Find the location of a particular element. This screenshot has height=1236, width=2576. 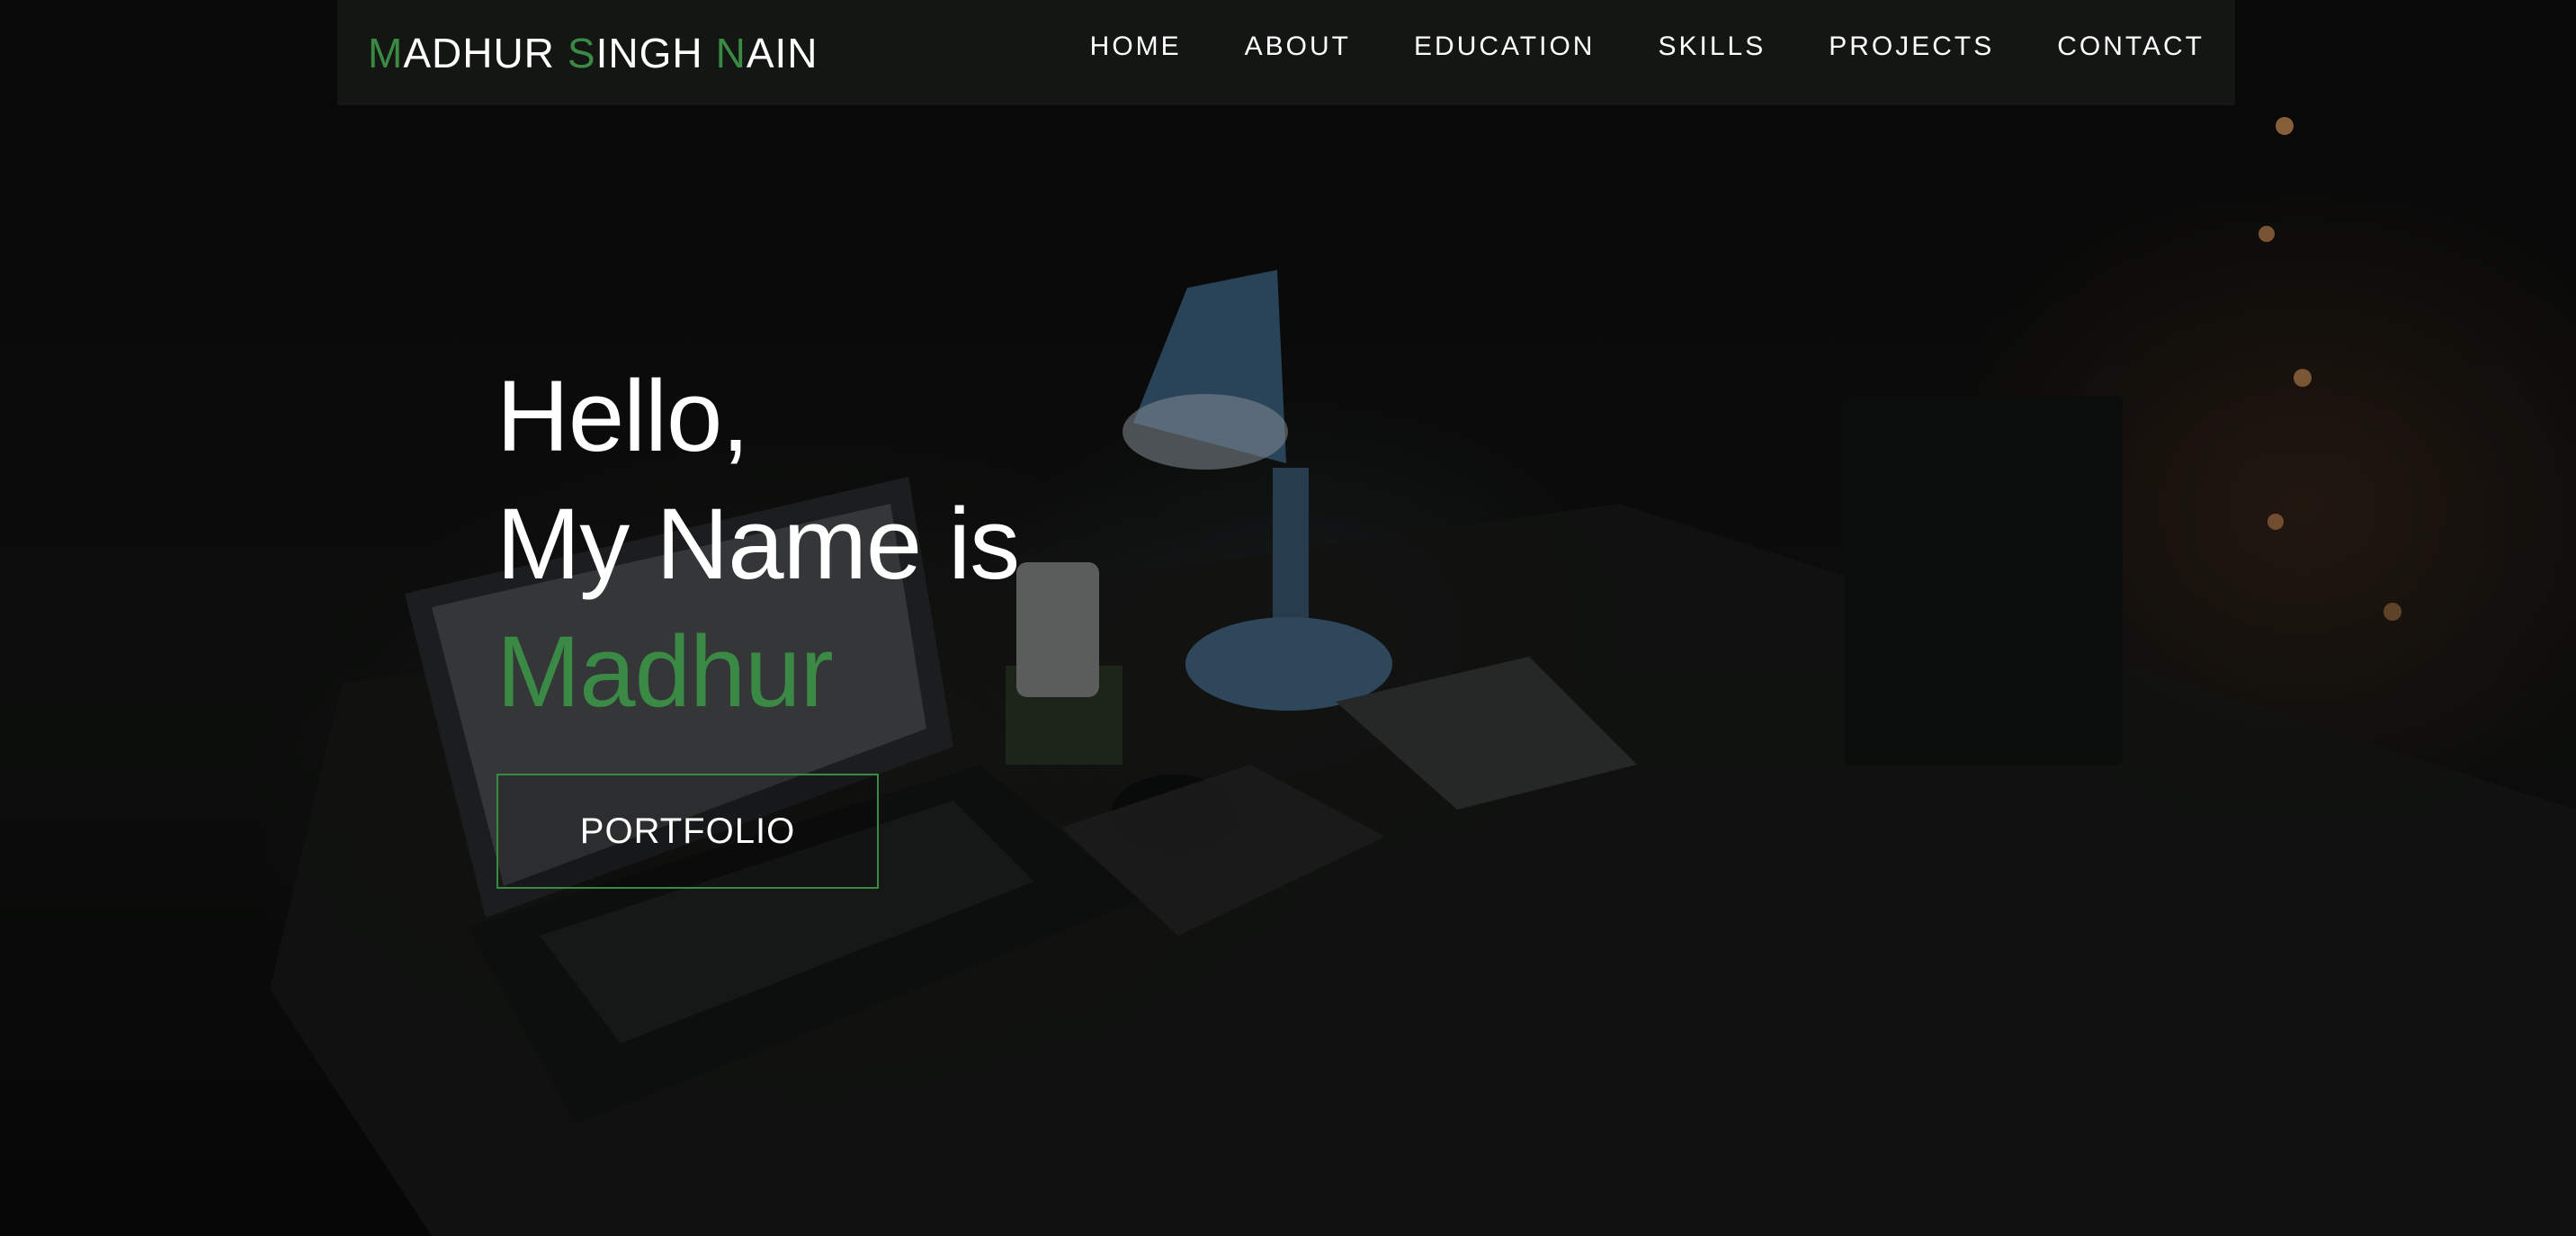

mousepad-shape is located at coordinates (1223, 850).